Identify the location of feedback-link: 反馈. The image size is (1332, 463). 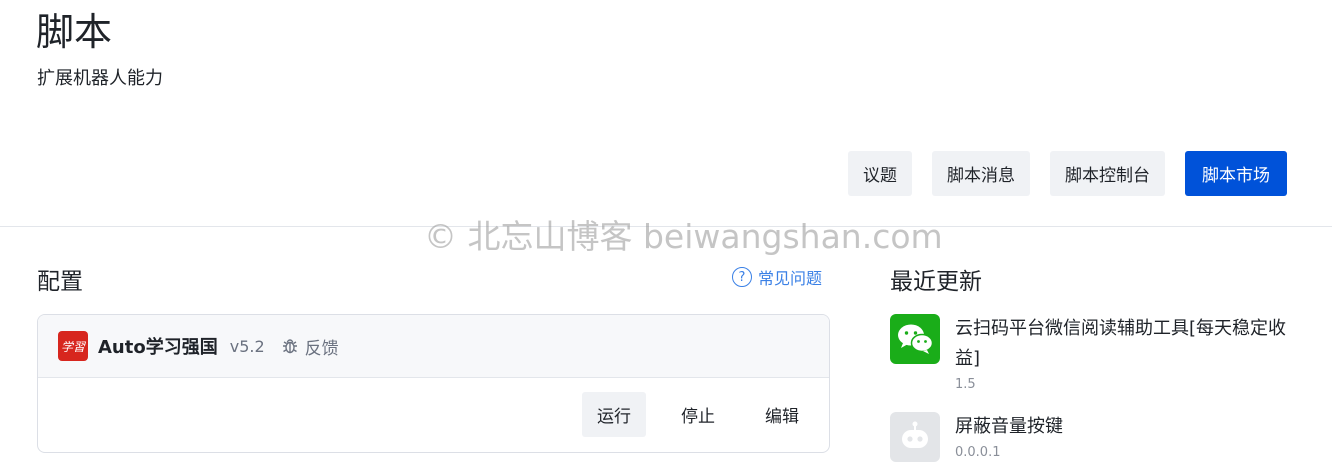
(310, 346).